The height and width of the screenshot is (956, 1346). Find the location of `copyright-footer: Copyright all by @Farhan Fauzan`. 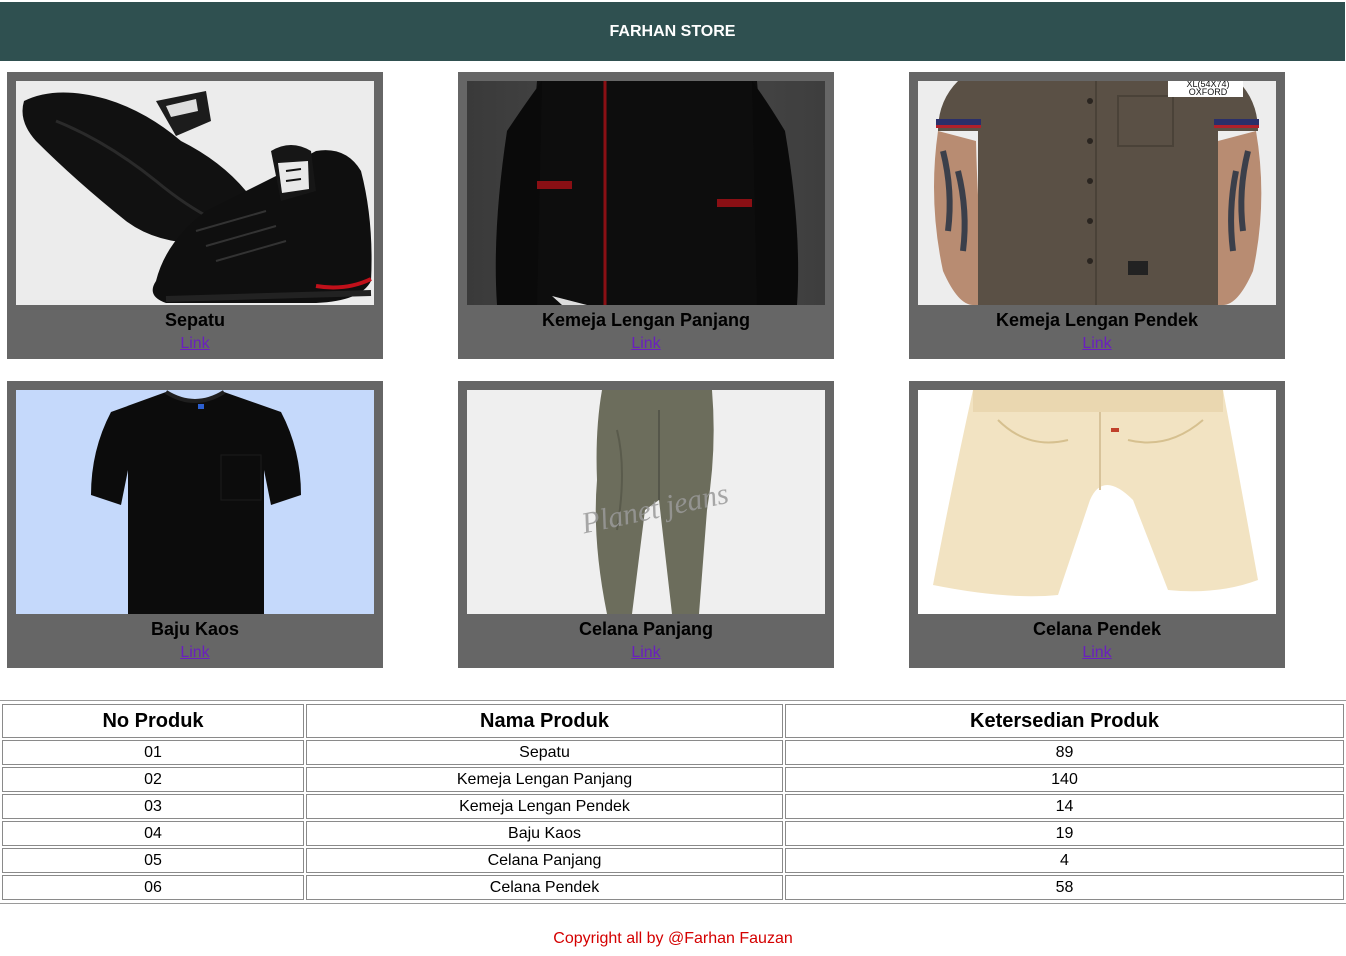

copyright-footer: Copyright all by @Farhan Fauzan is located at coordinates (673, 938).